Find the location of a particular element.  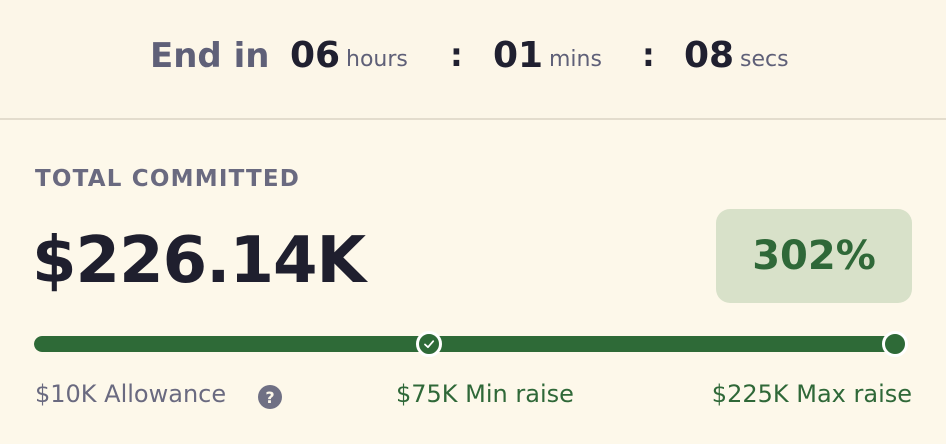

percent-badge: 302% is located at coordinates (814, 256).